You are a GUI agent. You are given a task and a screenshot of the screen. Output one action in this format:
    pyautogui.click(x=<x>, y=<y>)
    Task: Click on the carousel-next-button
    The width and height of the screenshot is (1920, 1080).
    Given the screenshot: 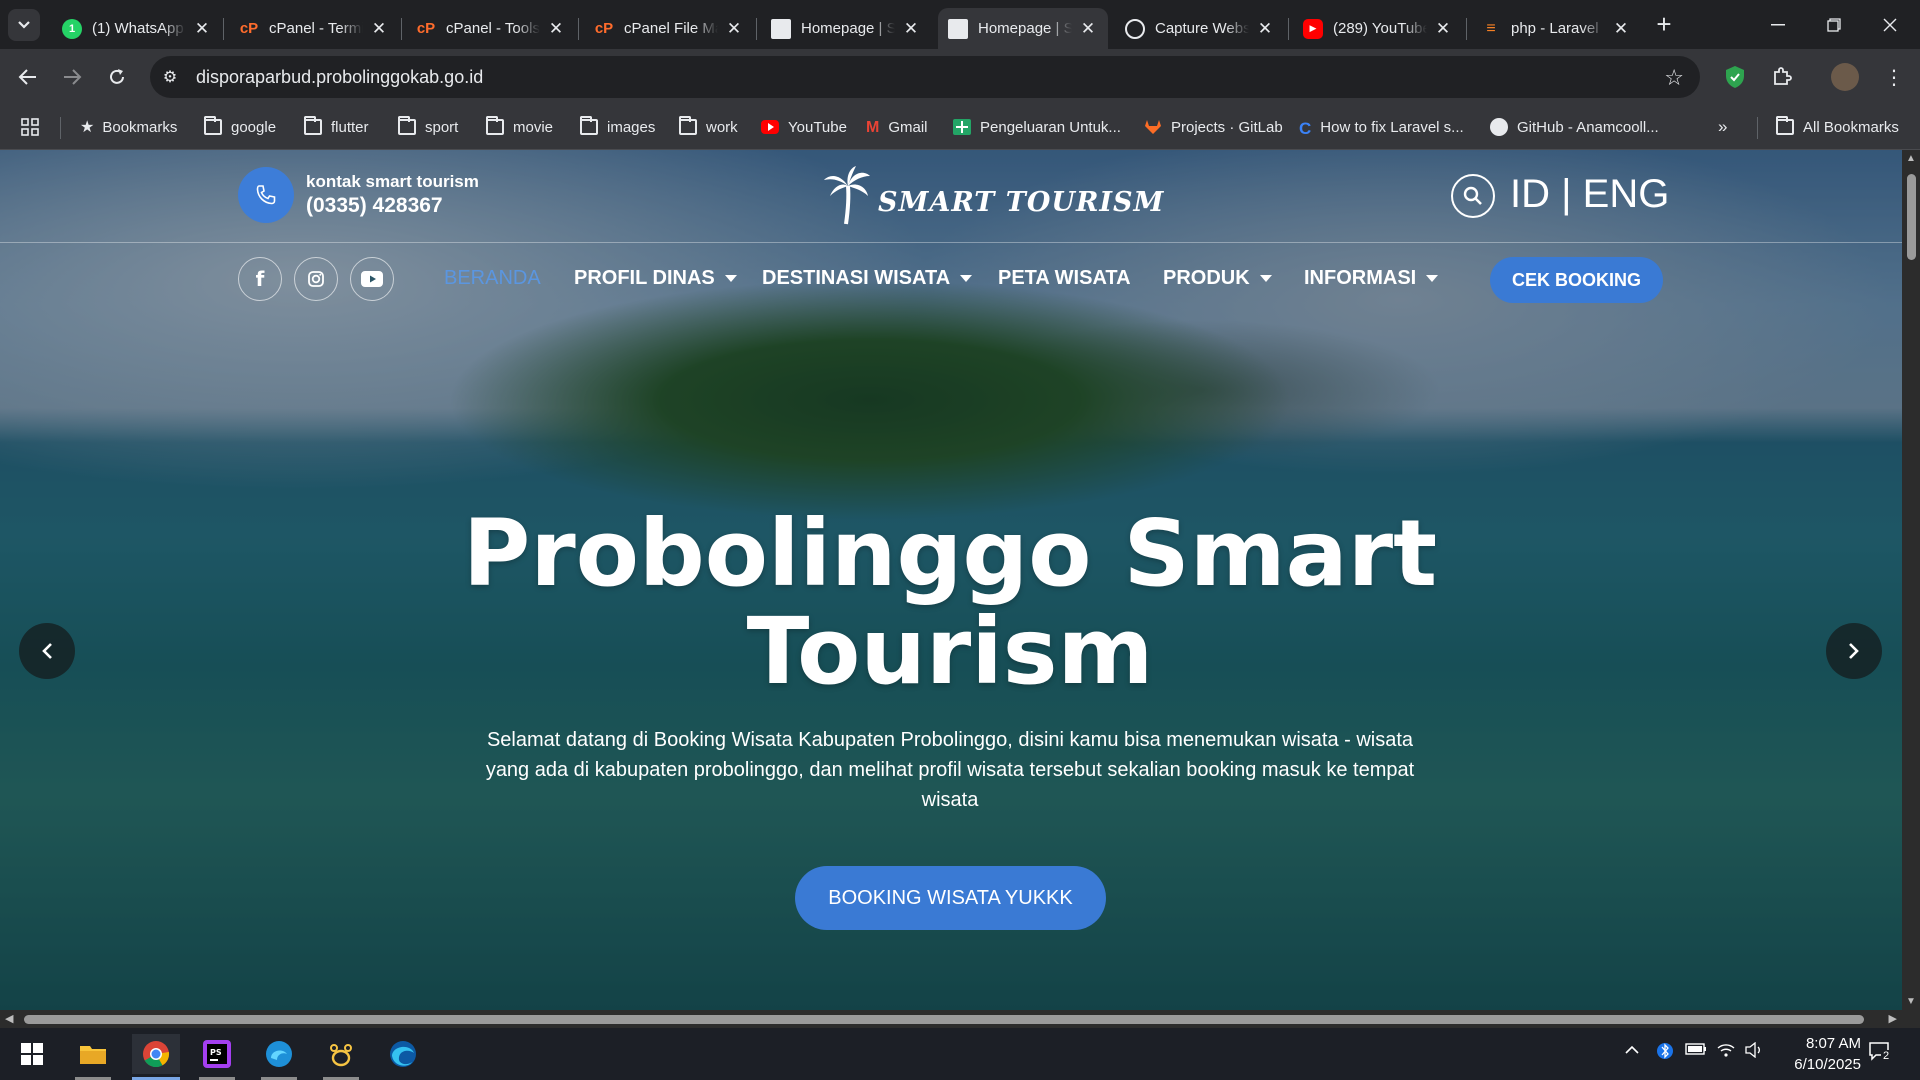 What is the action you would take?
    pyautogui.click(x=1854, y=651)
    